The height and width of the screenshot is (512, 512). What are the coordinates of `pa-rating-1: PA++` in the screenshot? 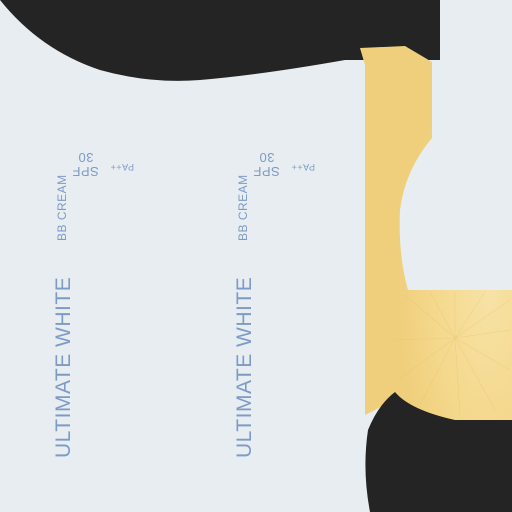 It's located at (122, 167).